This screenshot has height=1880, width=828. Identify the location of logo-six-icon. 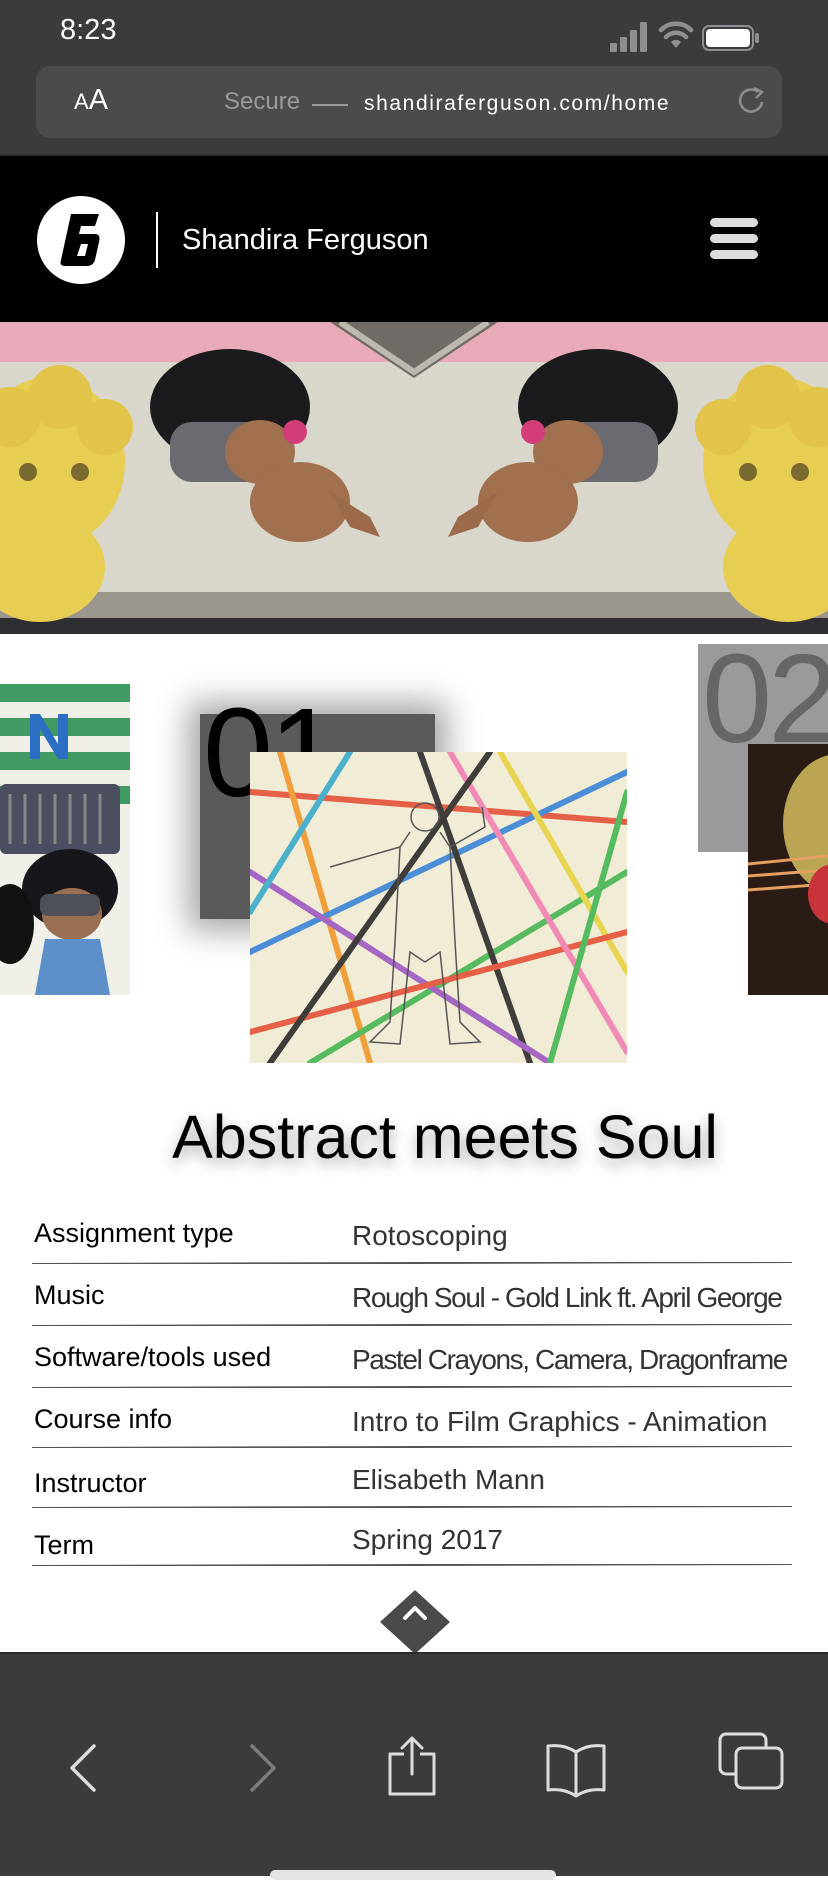
(80, 240).